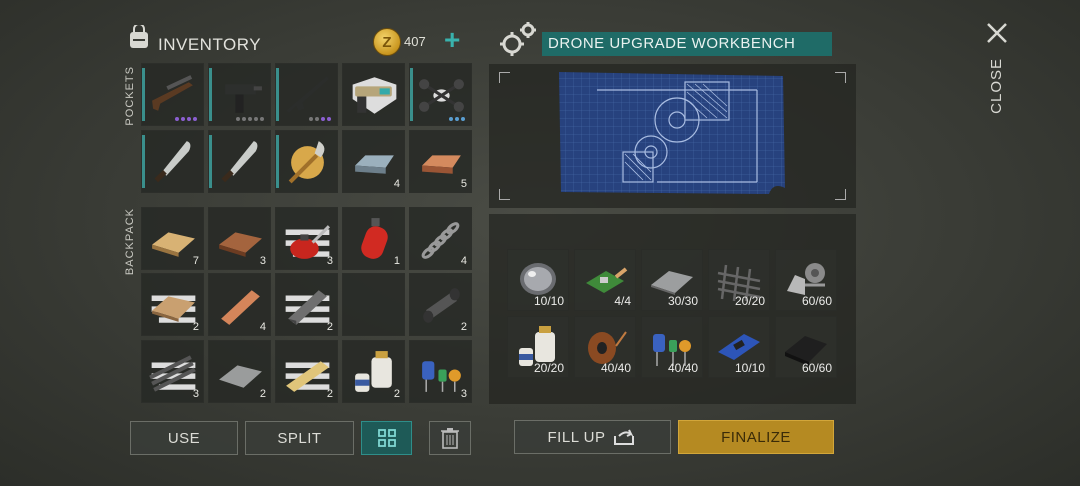 This screenshot has height=486, width=1080. What do you see at coordinates (130, 242) in the screenshot?
I see `backpack-label: BACKPACK` at bounding box center [130, 242].